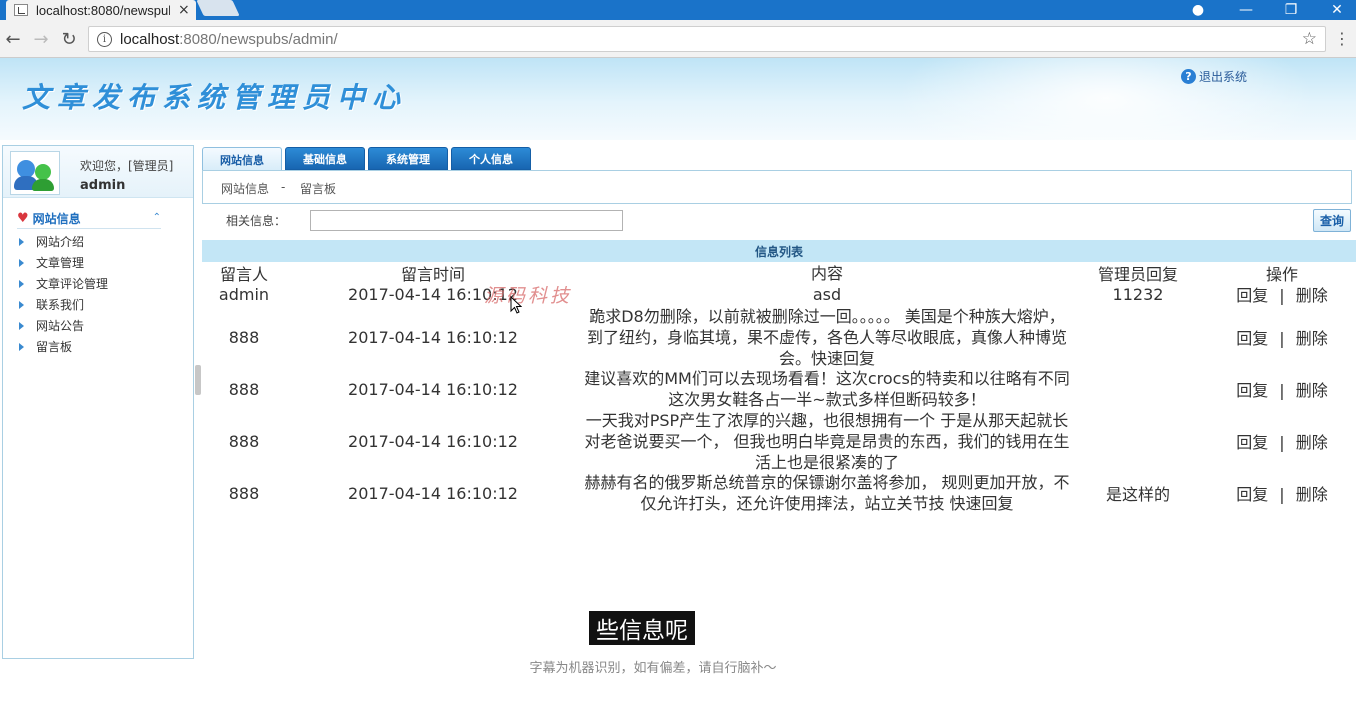 The width and height of the screenshot is (1356, 714). What do you see at coordinates (1335, 10) in the screenshot?
I see `close-window-icon: ✕` at bounding box center [1335, 10].